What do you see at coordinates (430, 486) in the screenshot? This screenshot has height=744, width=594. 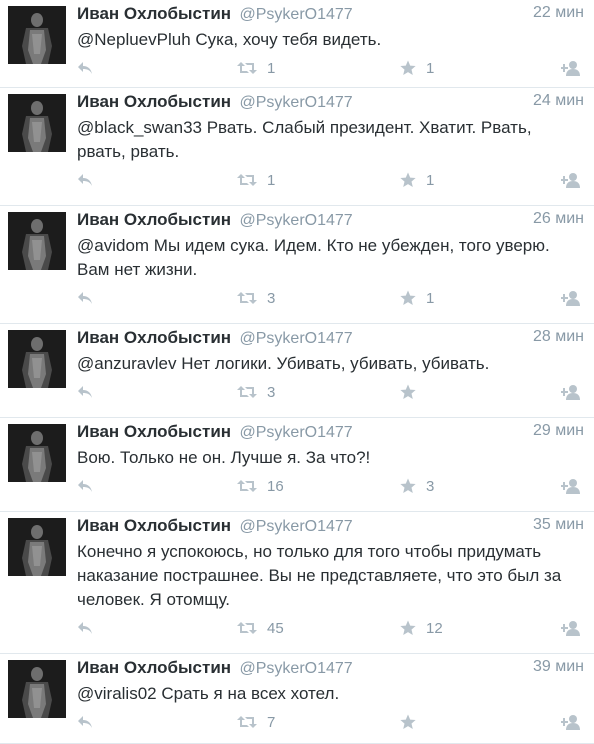 I see `favorite-count: 3` at bounding box center [430, 486].